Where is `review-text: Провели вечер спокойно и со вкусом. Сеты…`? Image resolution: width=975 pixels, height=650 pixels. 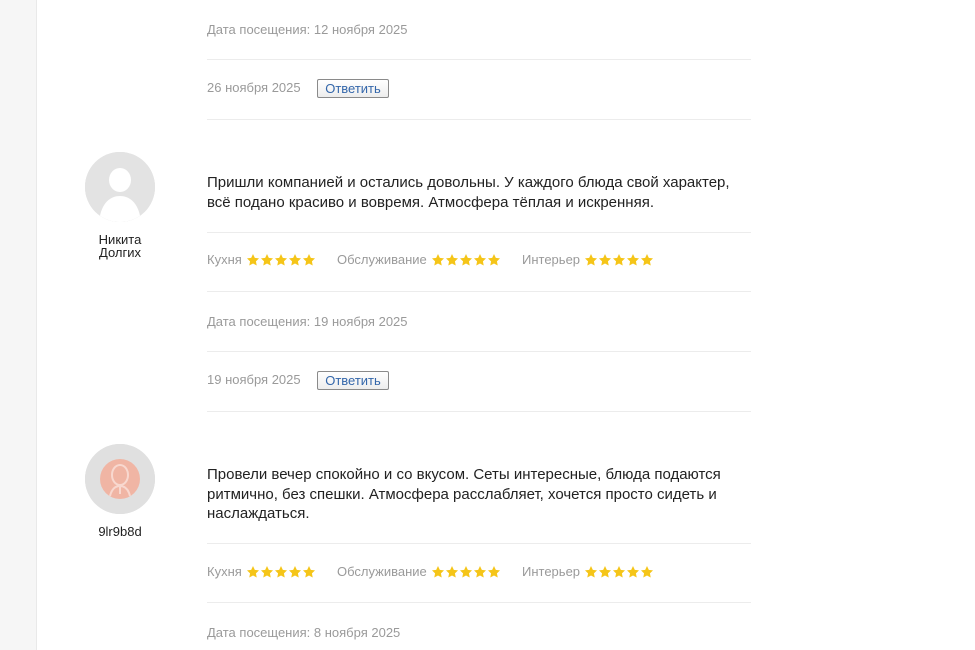
review-text: Провели вечер спокойно и со вкусом. Сеты… is located at coordinates (464, 494).